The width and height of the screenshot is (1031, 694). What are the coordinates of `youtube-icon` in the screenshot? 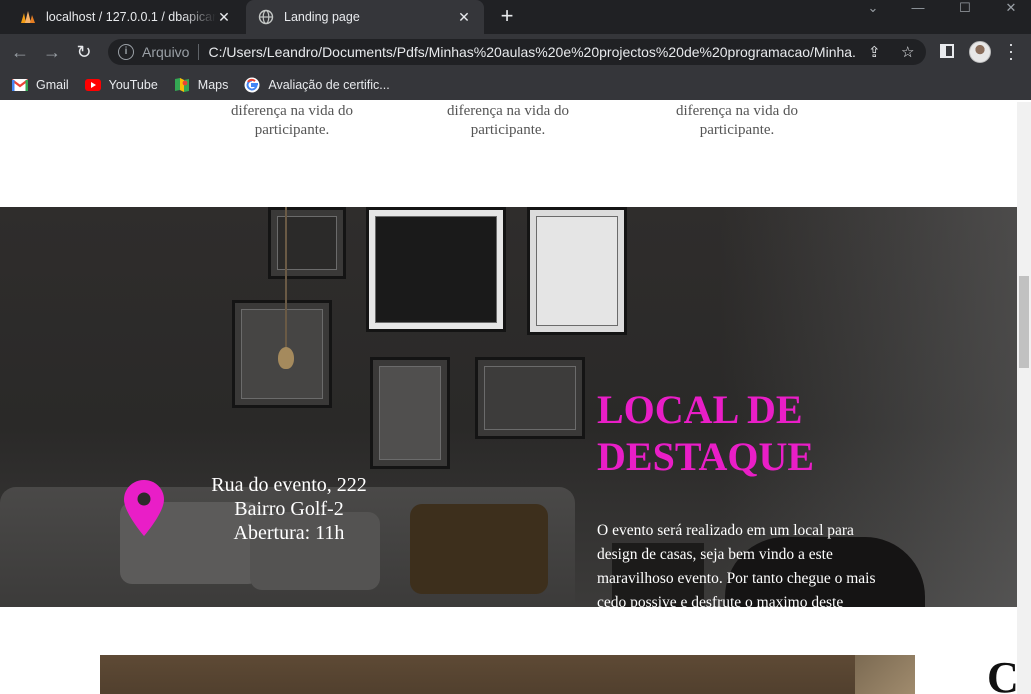 It's located at (92, 85).